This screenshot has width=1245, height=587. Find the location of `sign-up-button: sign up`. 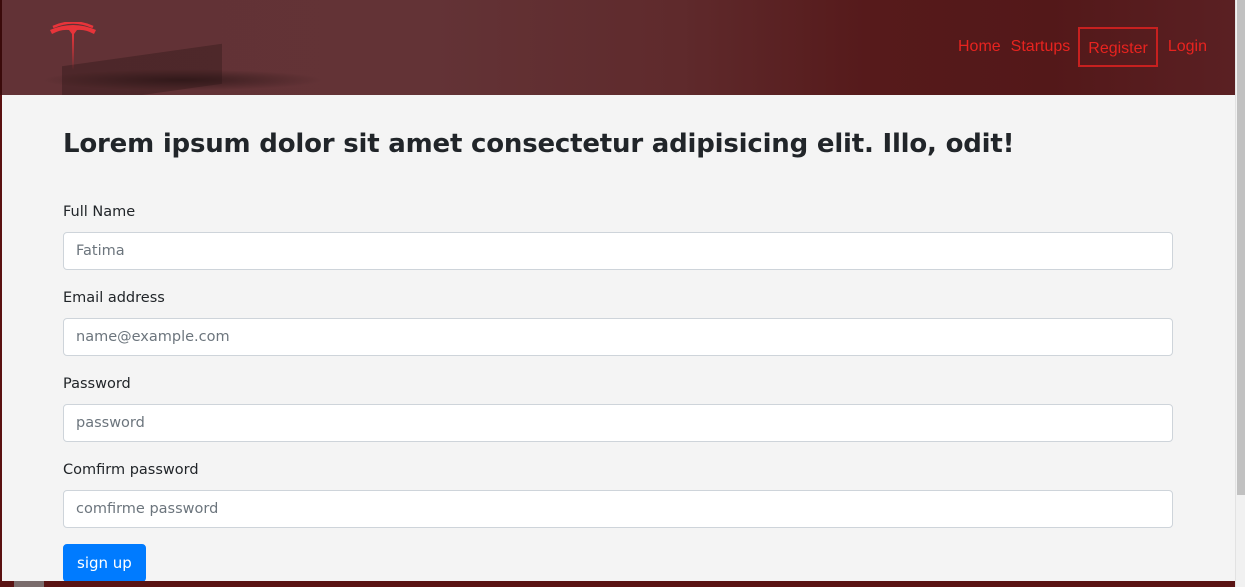

sign-up-button: sign up is located at coordinates (104, 563).